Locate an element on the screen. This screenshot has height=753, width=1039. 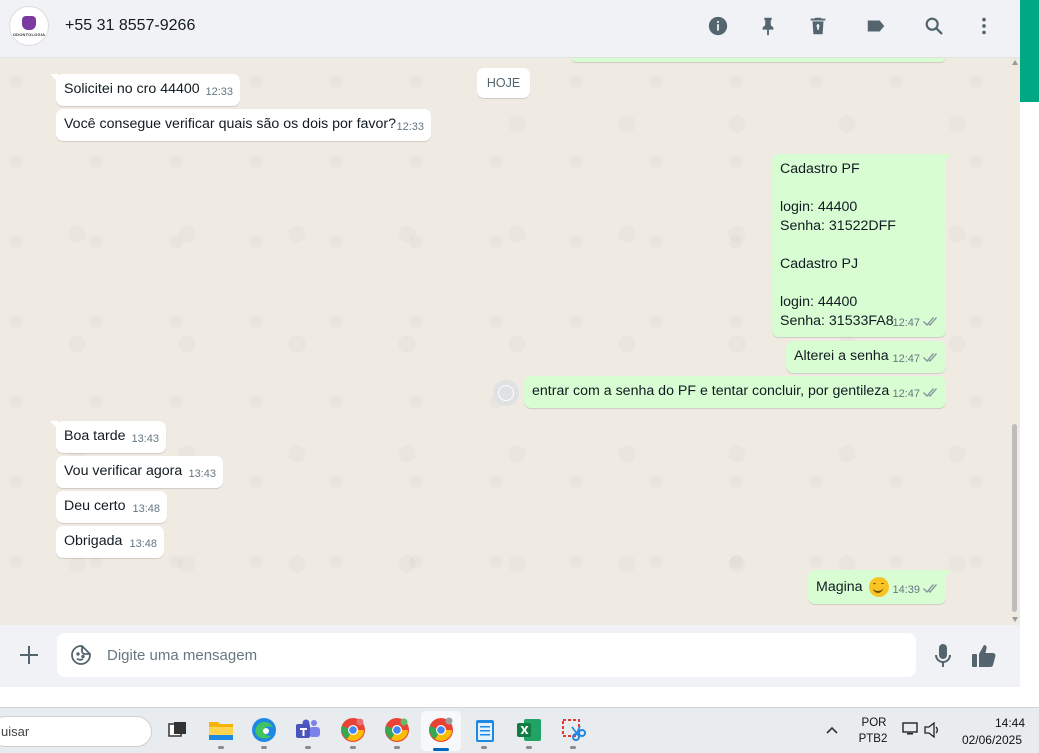
accent-bar is located at coordinates (1029, 51).